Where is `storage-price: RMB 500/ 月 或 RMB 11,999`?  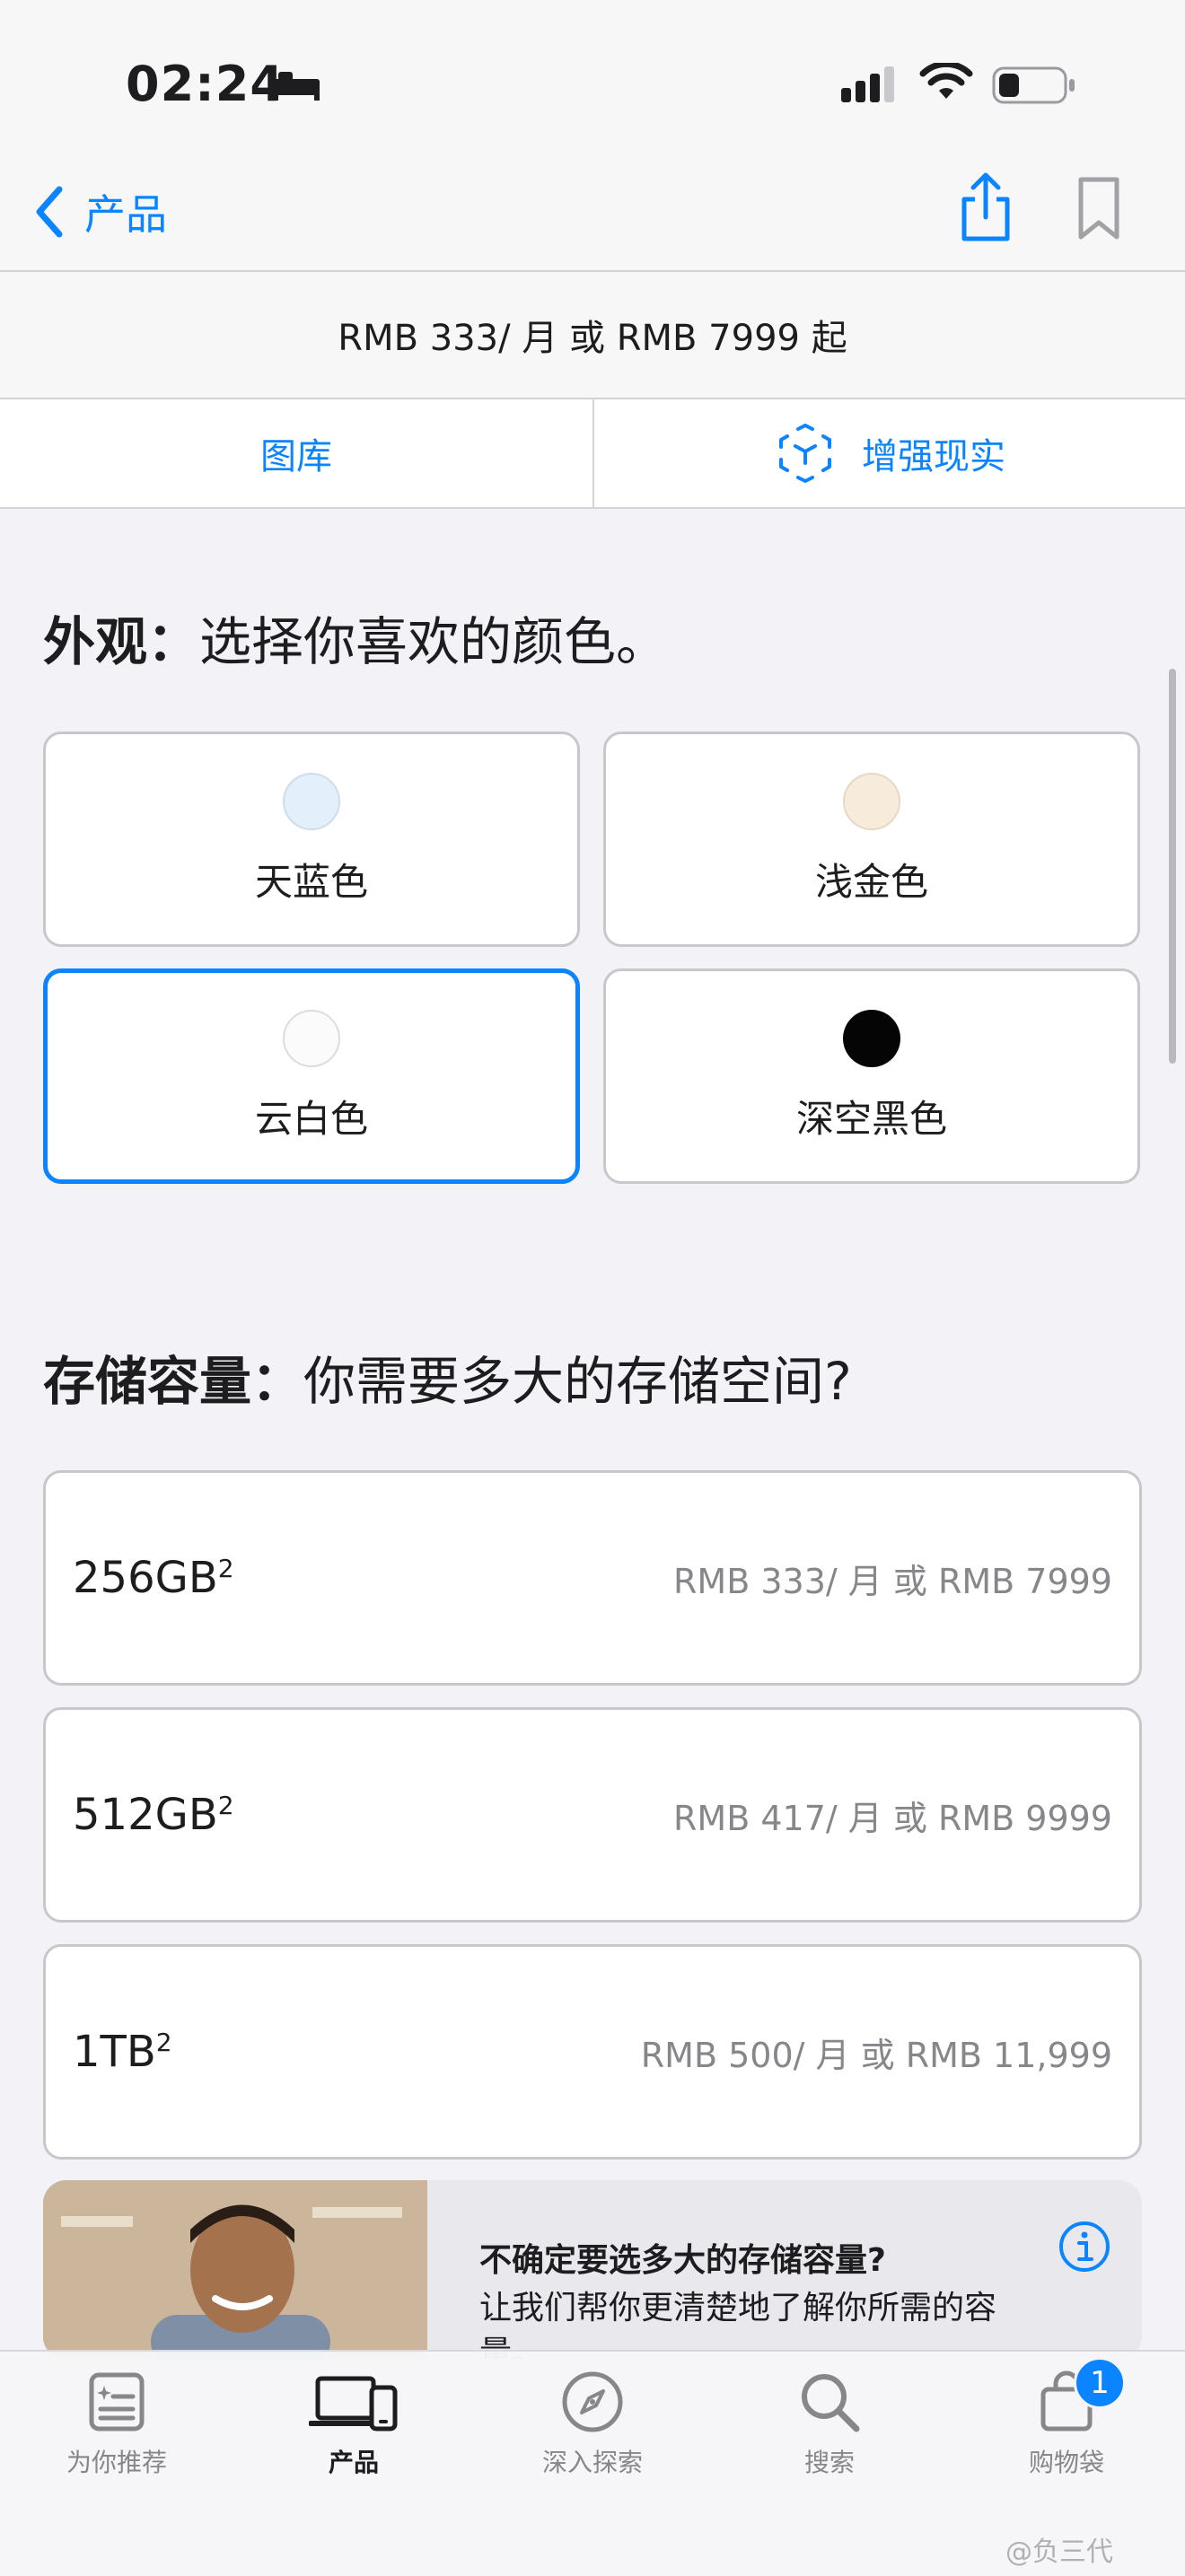
storage-price: RMB 500/ 月 或 RMB 11,999 is located at coordinates (876, 2055).